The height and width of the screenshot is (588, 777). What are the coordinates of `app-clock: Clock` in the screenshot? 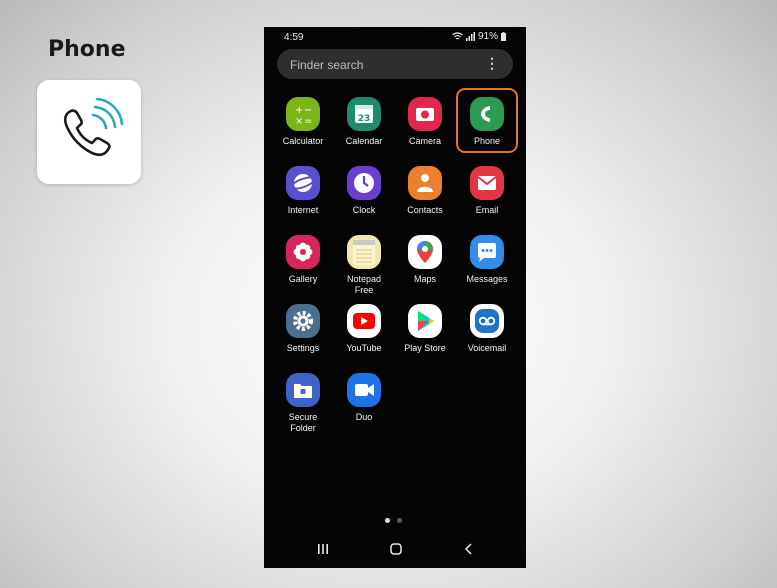 It's located at (364, 191).